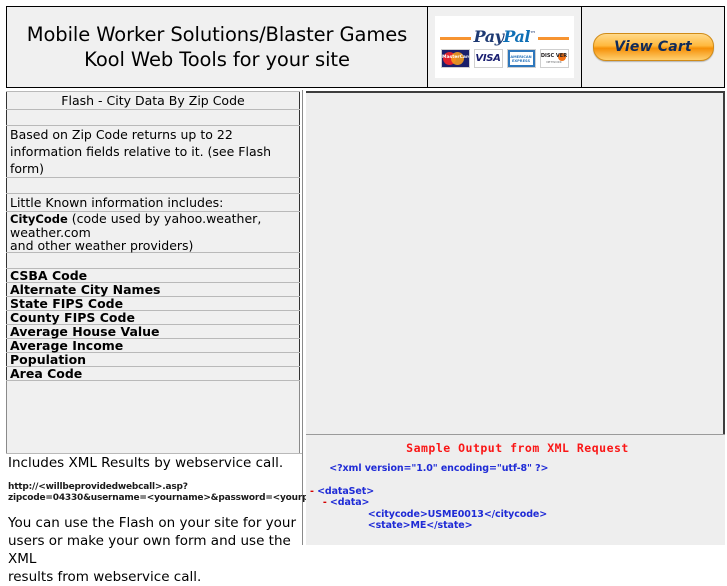 This screenshot has height=586, width=727. What do you see at coordinates (105, 577) in the screenshot?
I see `usage-line-3: results from webservice call.` at bounding box center [105, 577].